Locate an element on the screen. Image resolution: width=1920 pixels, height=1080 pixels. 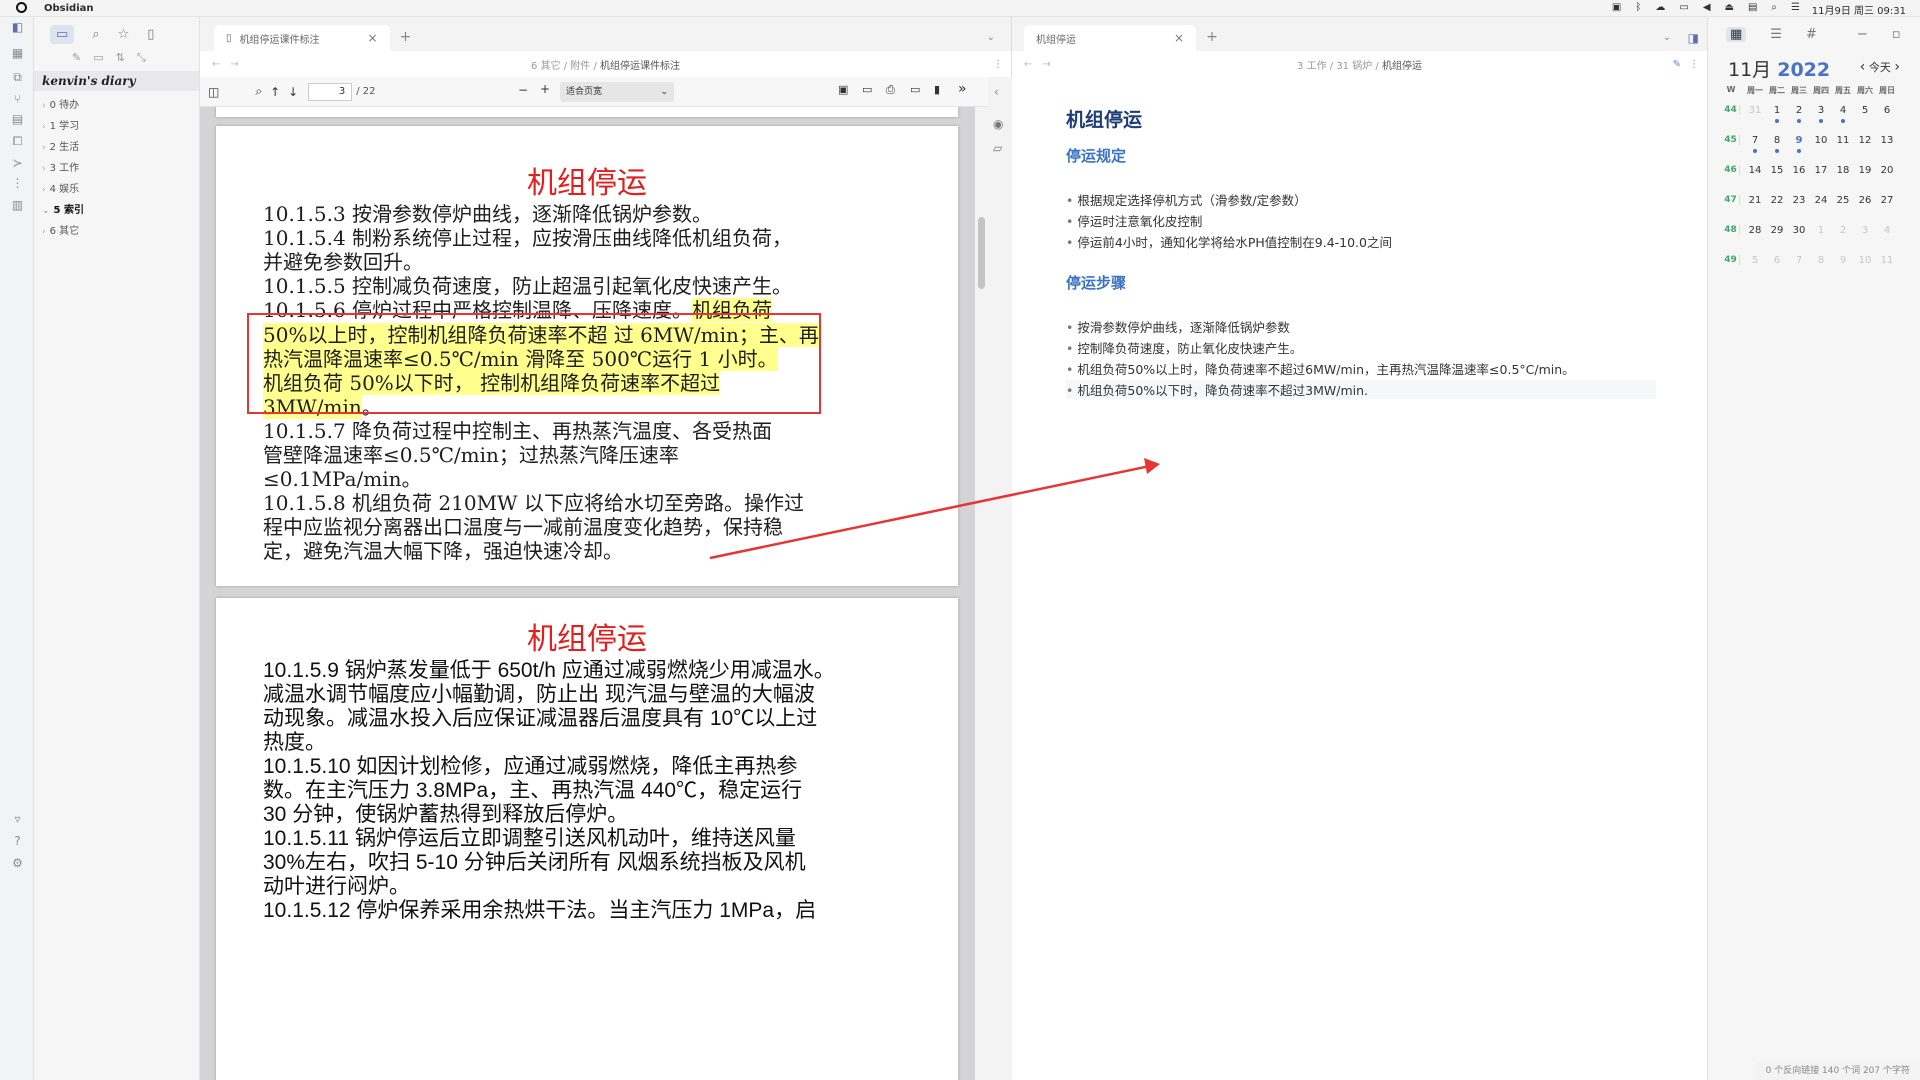
note-icon: ▱ is located at coordinates (997, 148).